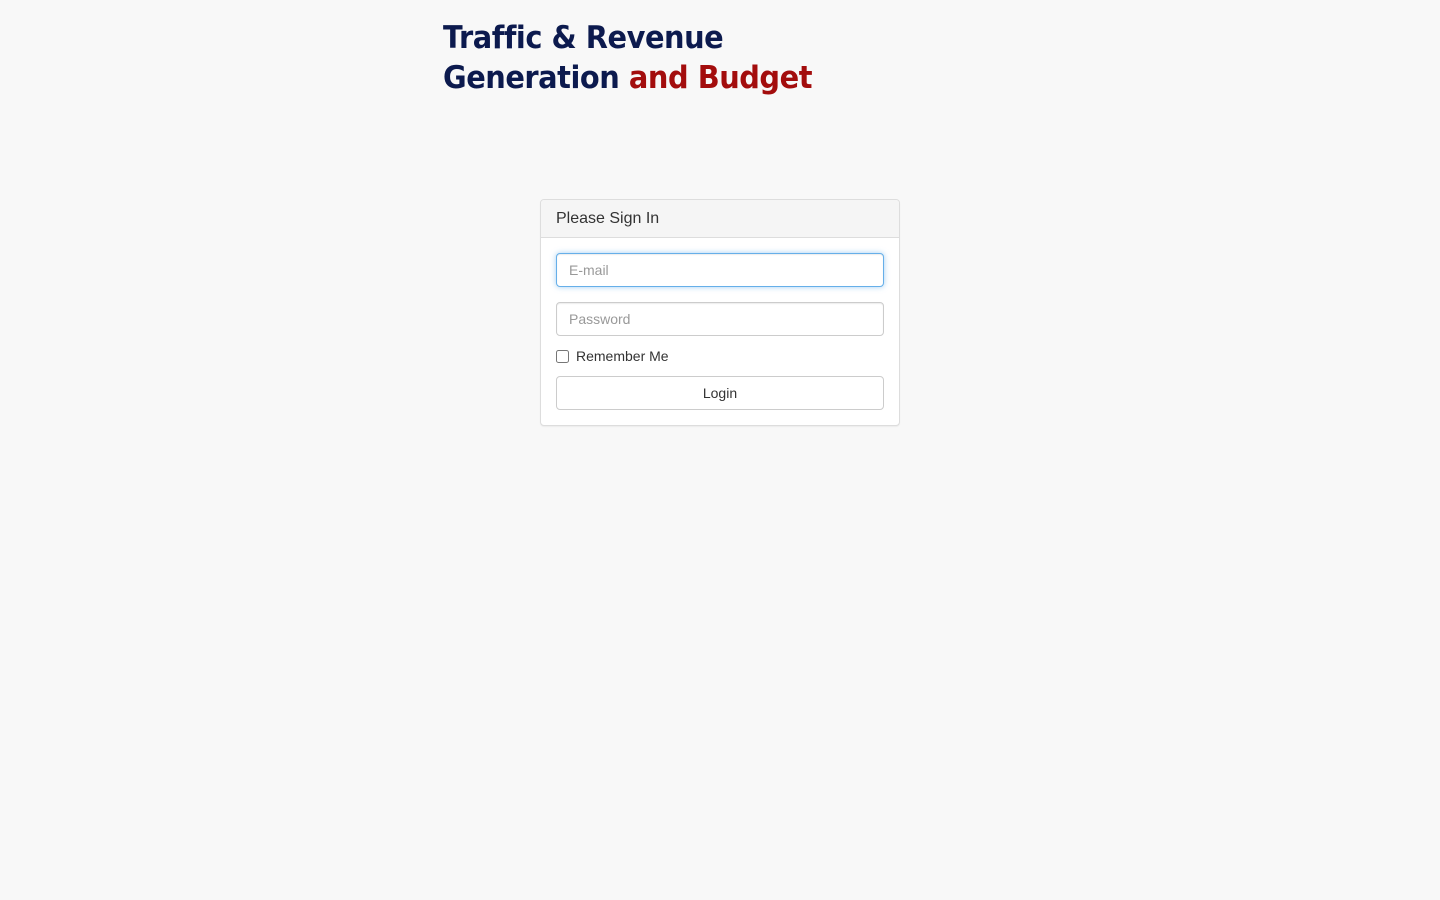  I want to click on login-form: Remember Me Login, so click(720, 331).